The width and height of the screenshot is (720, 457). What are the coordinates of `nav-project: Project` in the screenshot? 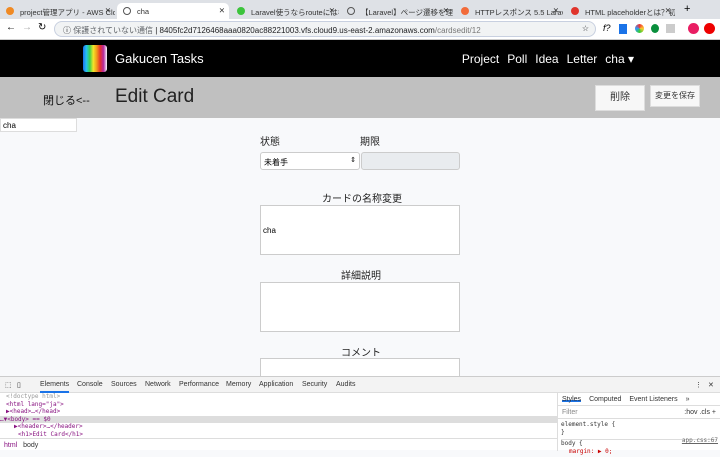 It's located at (480, 59).